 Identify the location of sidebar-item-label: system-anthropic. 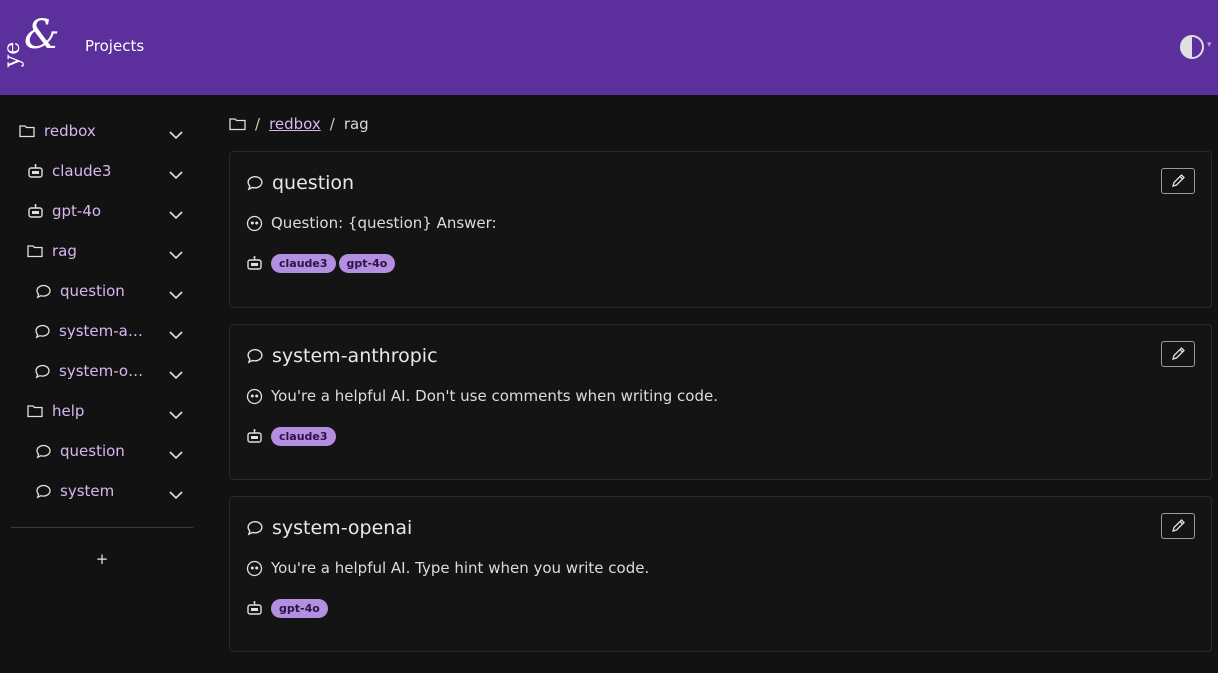
(101, 331).